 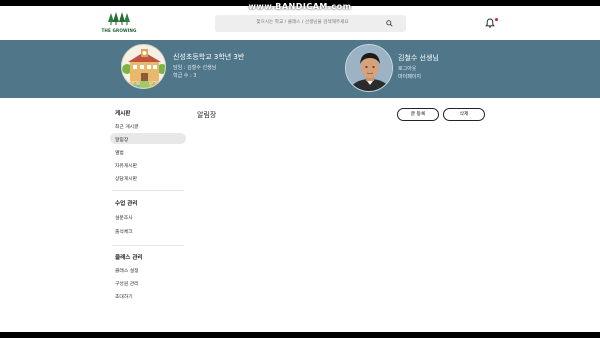 I want to click on homeroom-teacher: 담임 : 김철수 선생님, so click(x=195, y=68).